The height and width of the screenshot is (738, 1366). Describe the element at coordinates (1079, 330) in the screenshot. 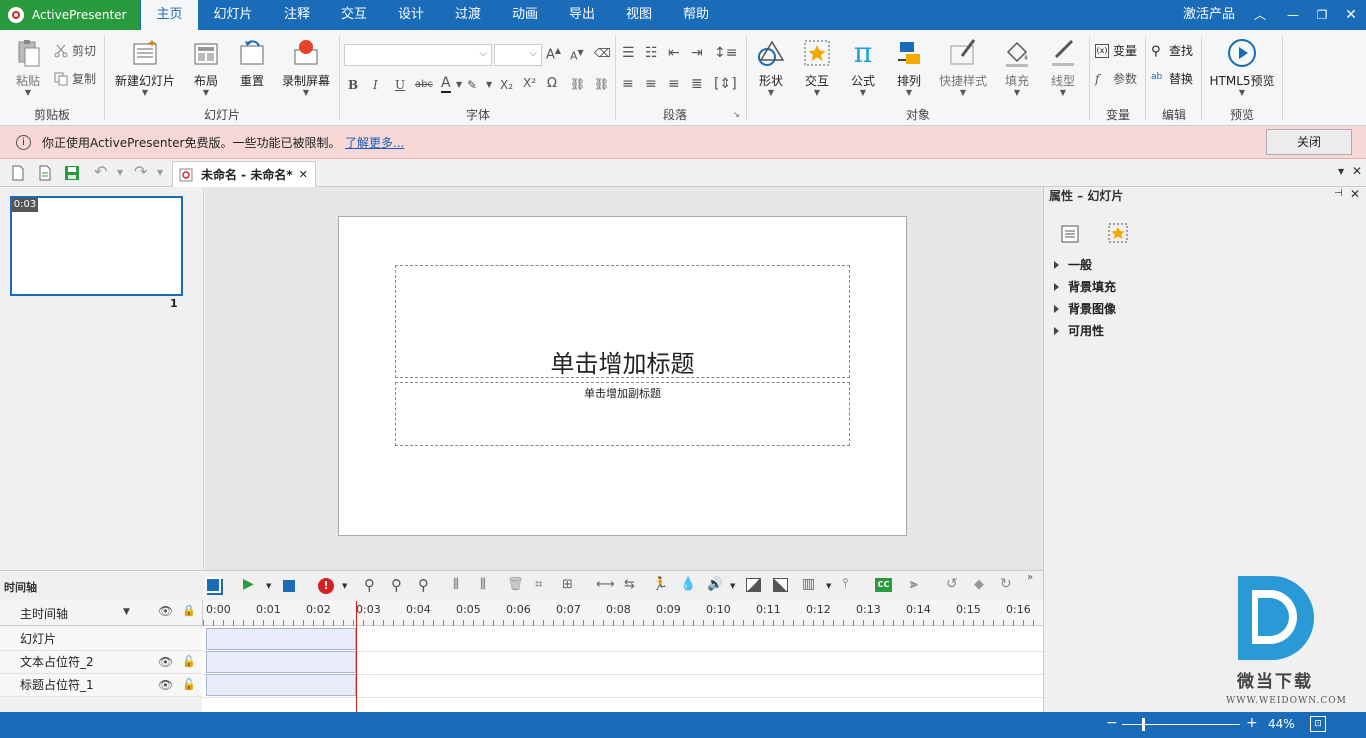

I see `section-accessibility: 可用性` at that location.